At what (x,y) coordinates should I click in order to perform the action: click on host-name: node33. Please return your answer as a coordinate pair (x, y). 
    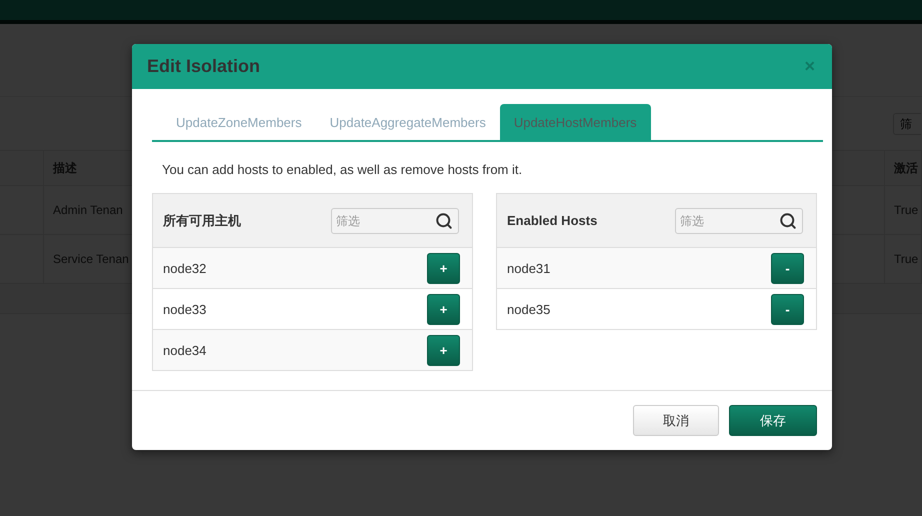
    Looking at the image, I should click on (184, 309).